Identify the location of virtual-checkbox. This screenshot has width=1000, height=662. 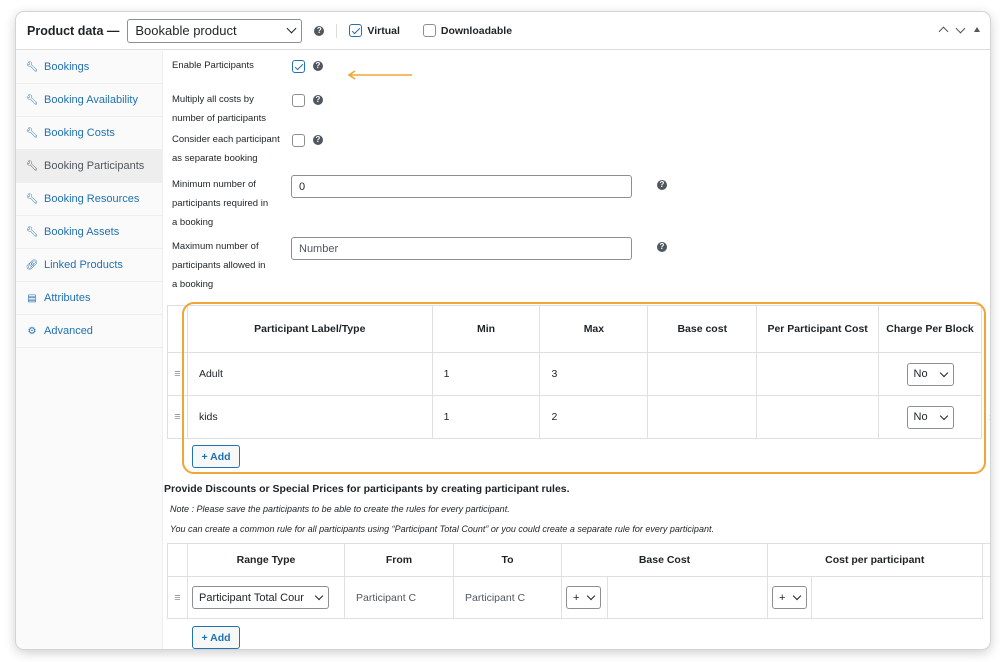
(356, 30).